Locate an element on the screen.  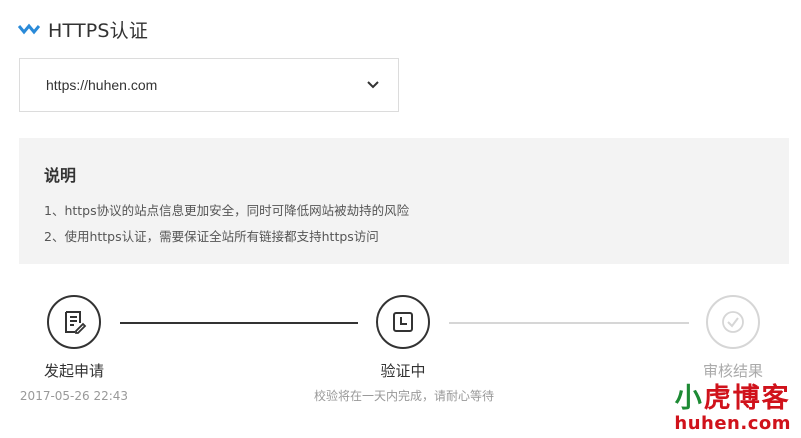
clock-icon is located at coordinates (403, 322).